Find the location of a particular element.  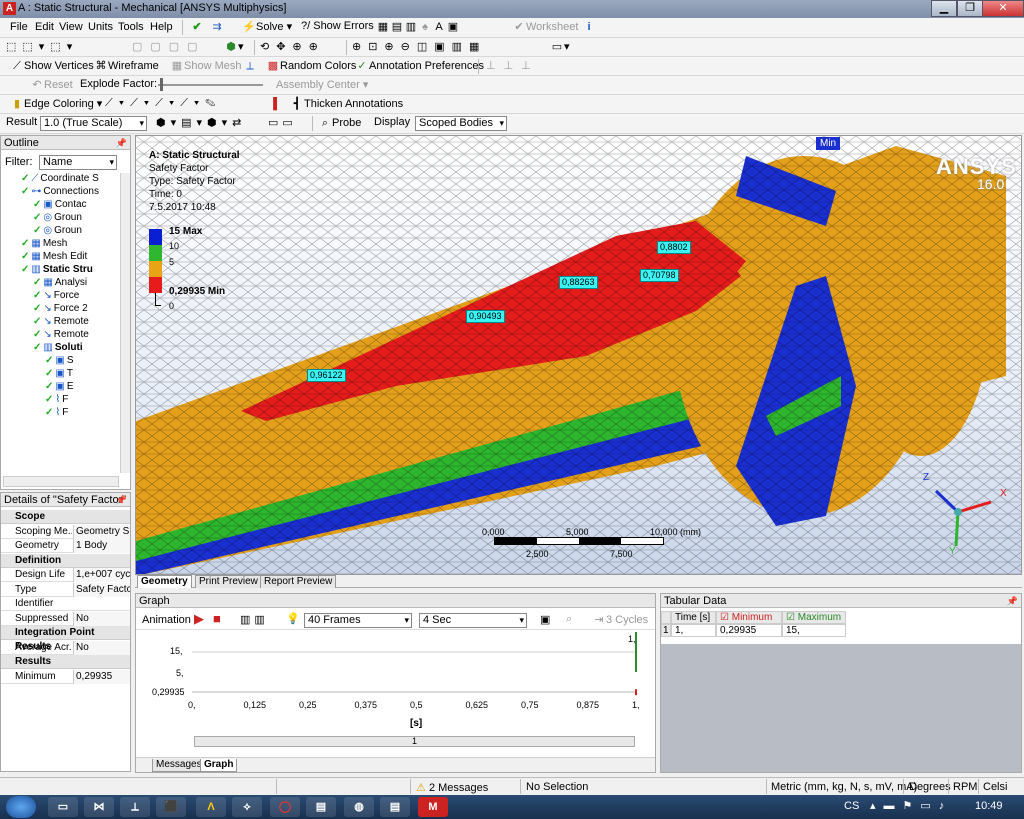

folder-icon: ▤ is located at coordinates (321, 807).